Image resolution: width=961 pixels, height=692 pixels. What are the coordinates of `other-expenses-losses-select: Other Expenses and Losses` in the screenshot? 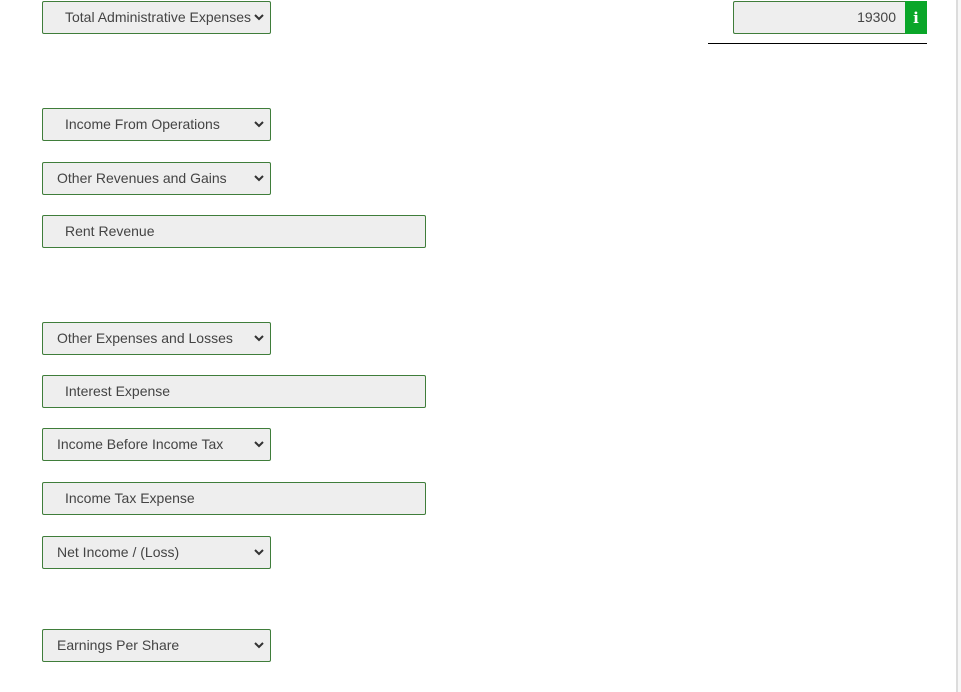 It's located at (156, 338).